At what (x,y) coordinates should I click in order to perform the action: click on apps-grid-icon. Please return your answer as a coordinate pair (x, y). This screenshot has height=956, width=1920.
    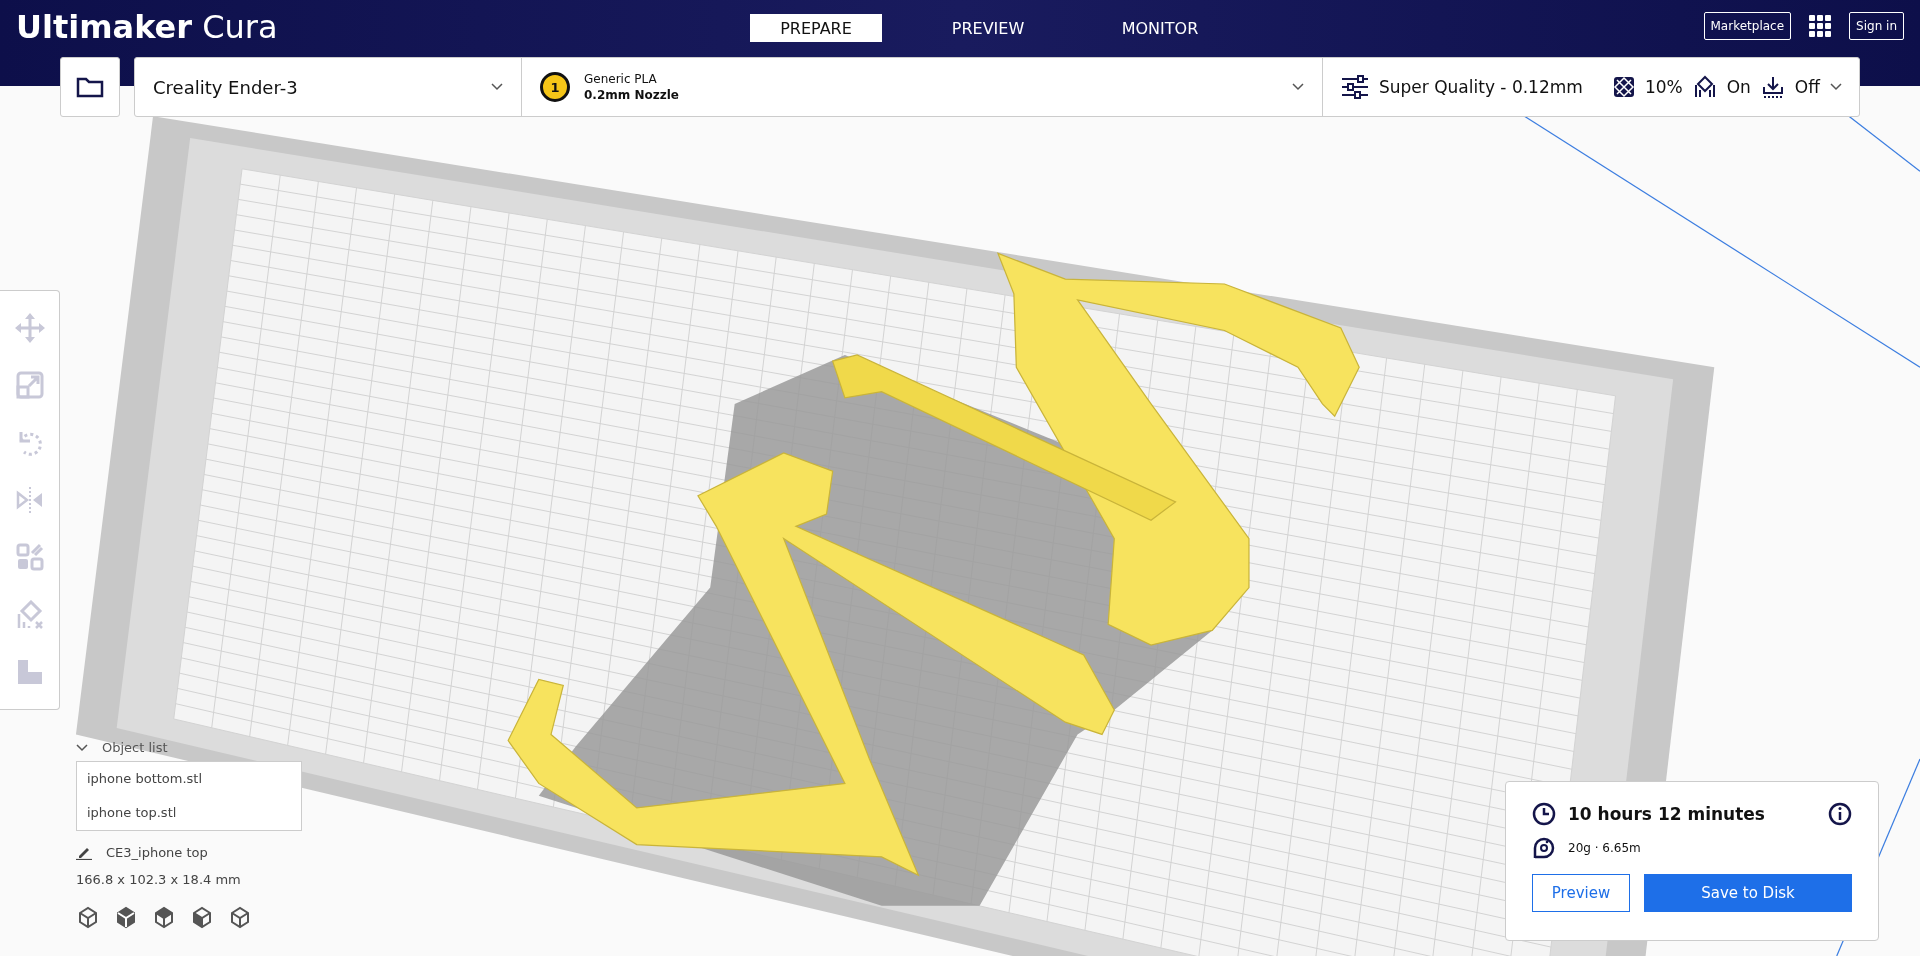
    Looking at the image, I should click on (1820, 26).